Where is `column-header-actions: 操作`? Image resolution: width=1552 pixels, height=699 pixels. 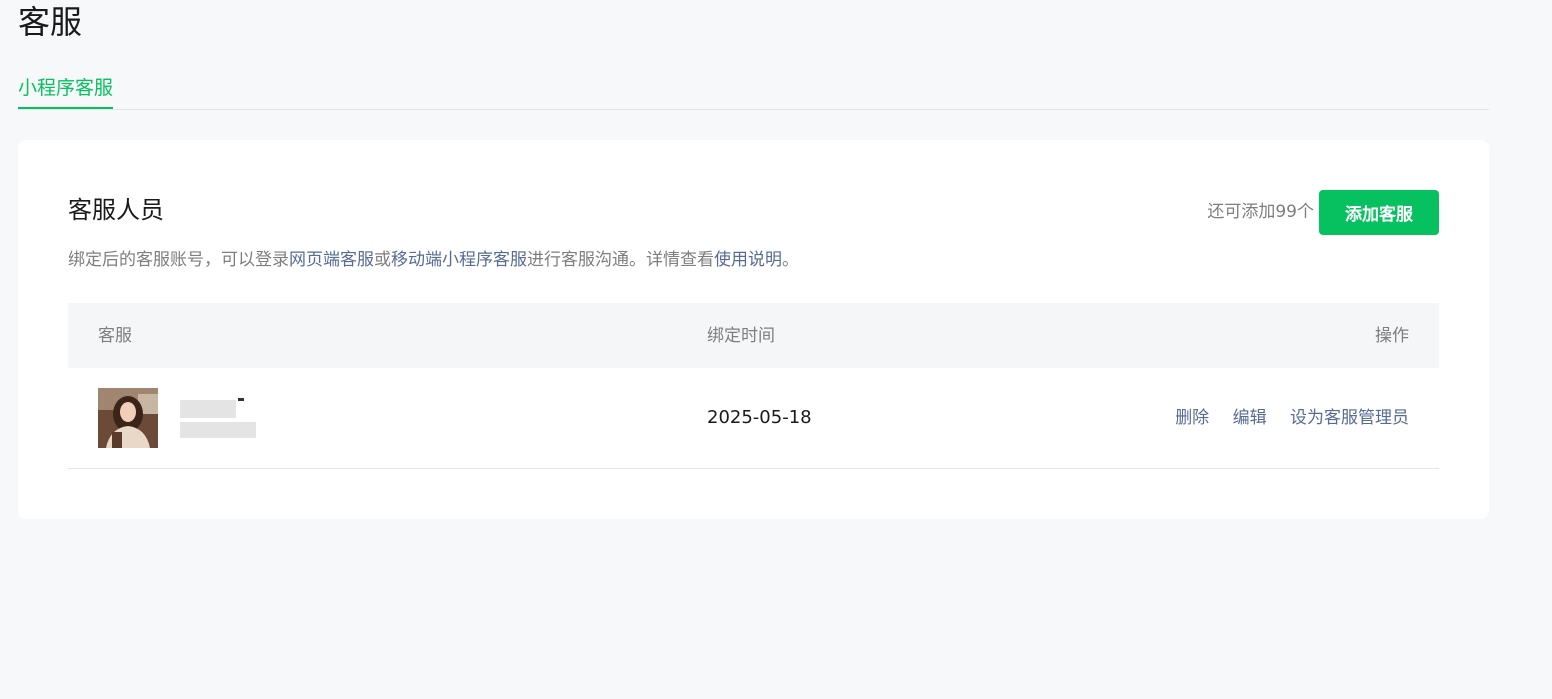
column-header-actions: 操作 is located at coordinates (1392, 336).